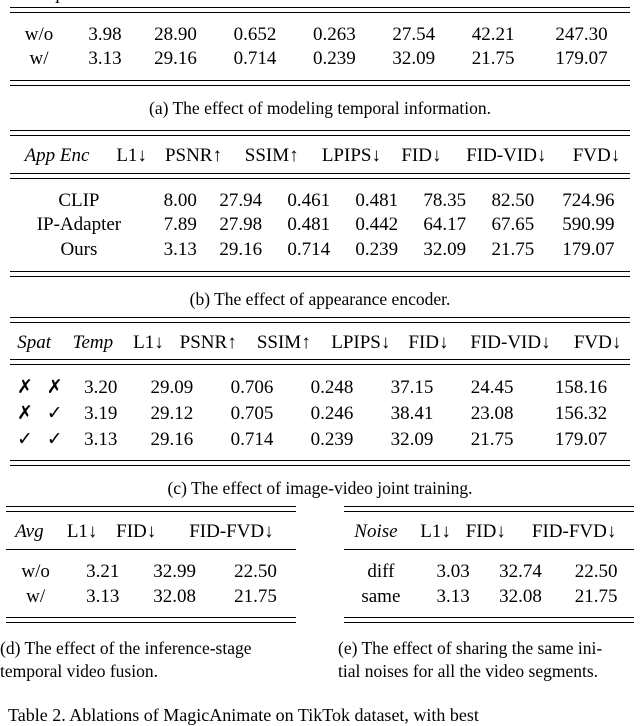 The height and width of the screenshot is (726, 640). I want to click on table-c-row1-ssim: 0.705, so click(252, 413).